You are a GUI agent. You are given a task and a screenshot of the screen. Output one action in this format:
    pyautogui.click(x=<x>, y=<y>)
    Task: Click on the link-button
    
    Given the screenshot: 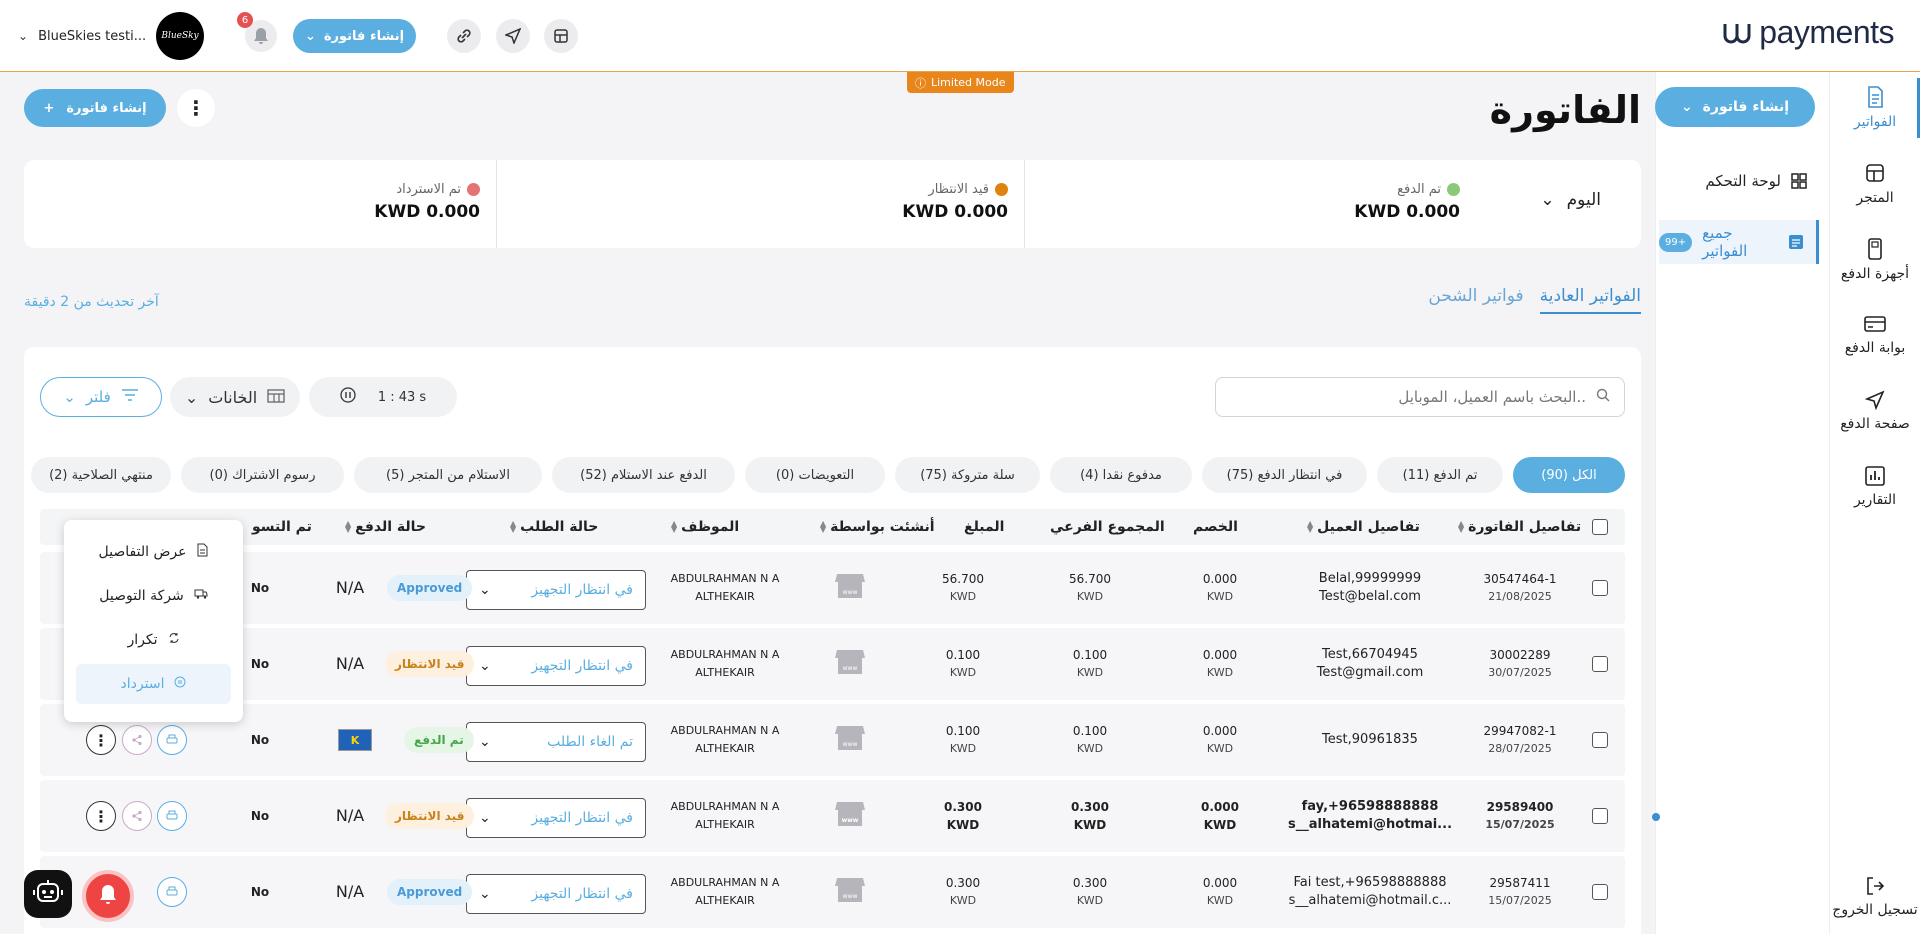 What is the action you would take?
    pyautogui.click(x=464, y=36)
    